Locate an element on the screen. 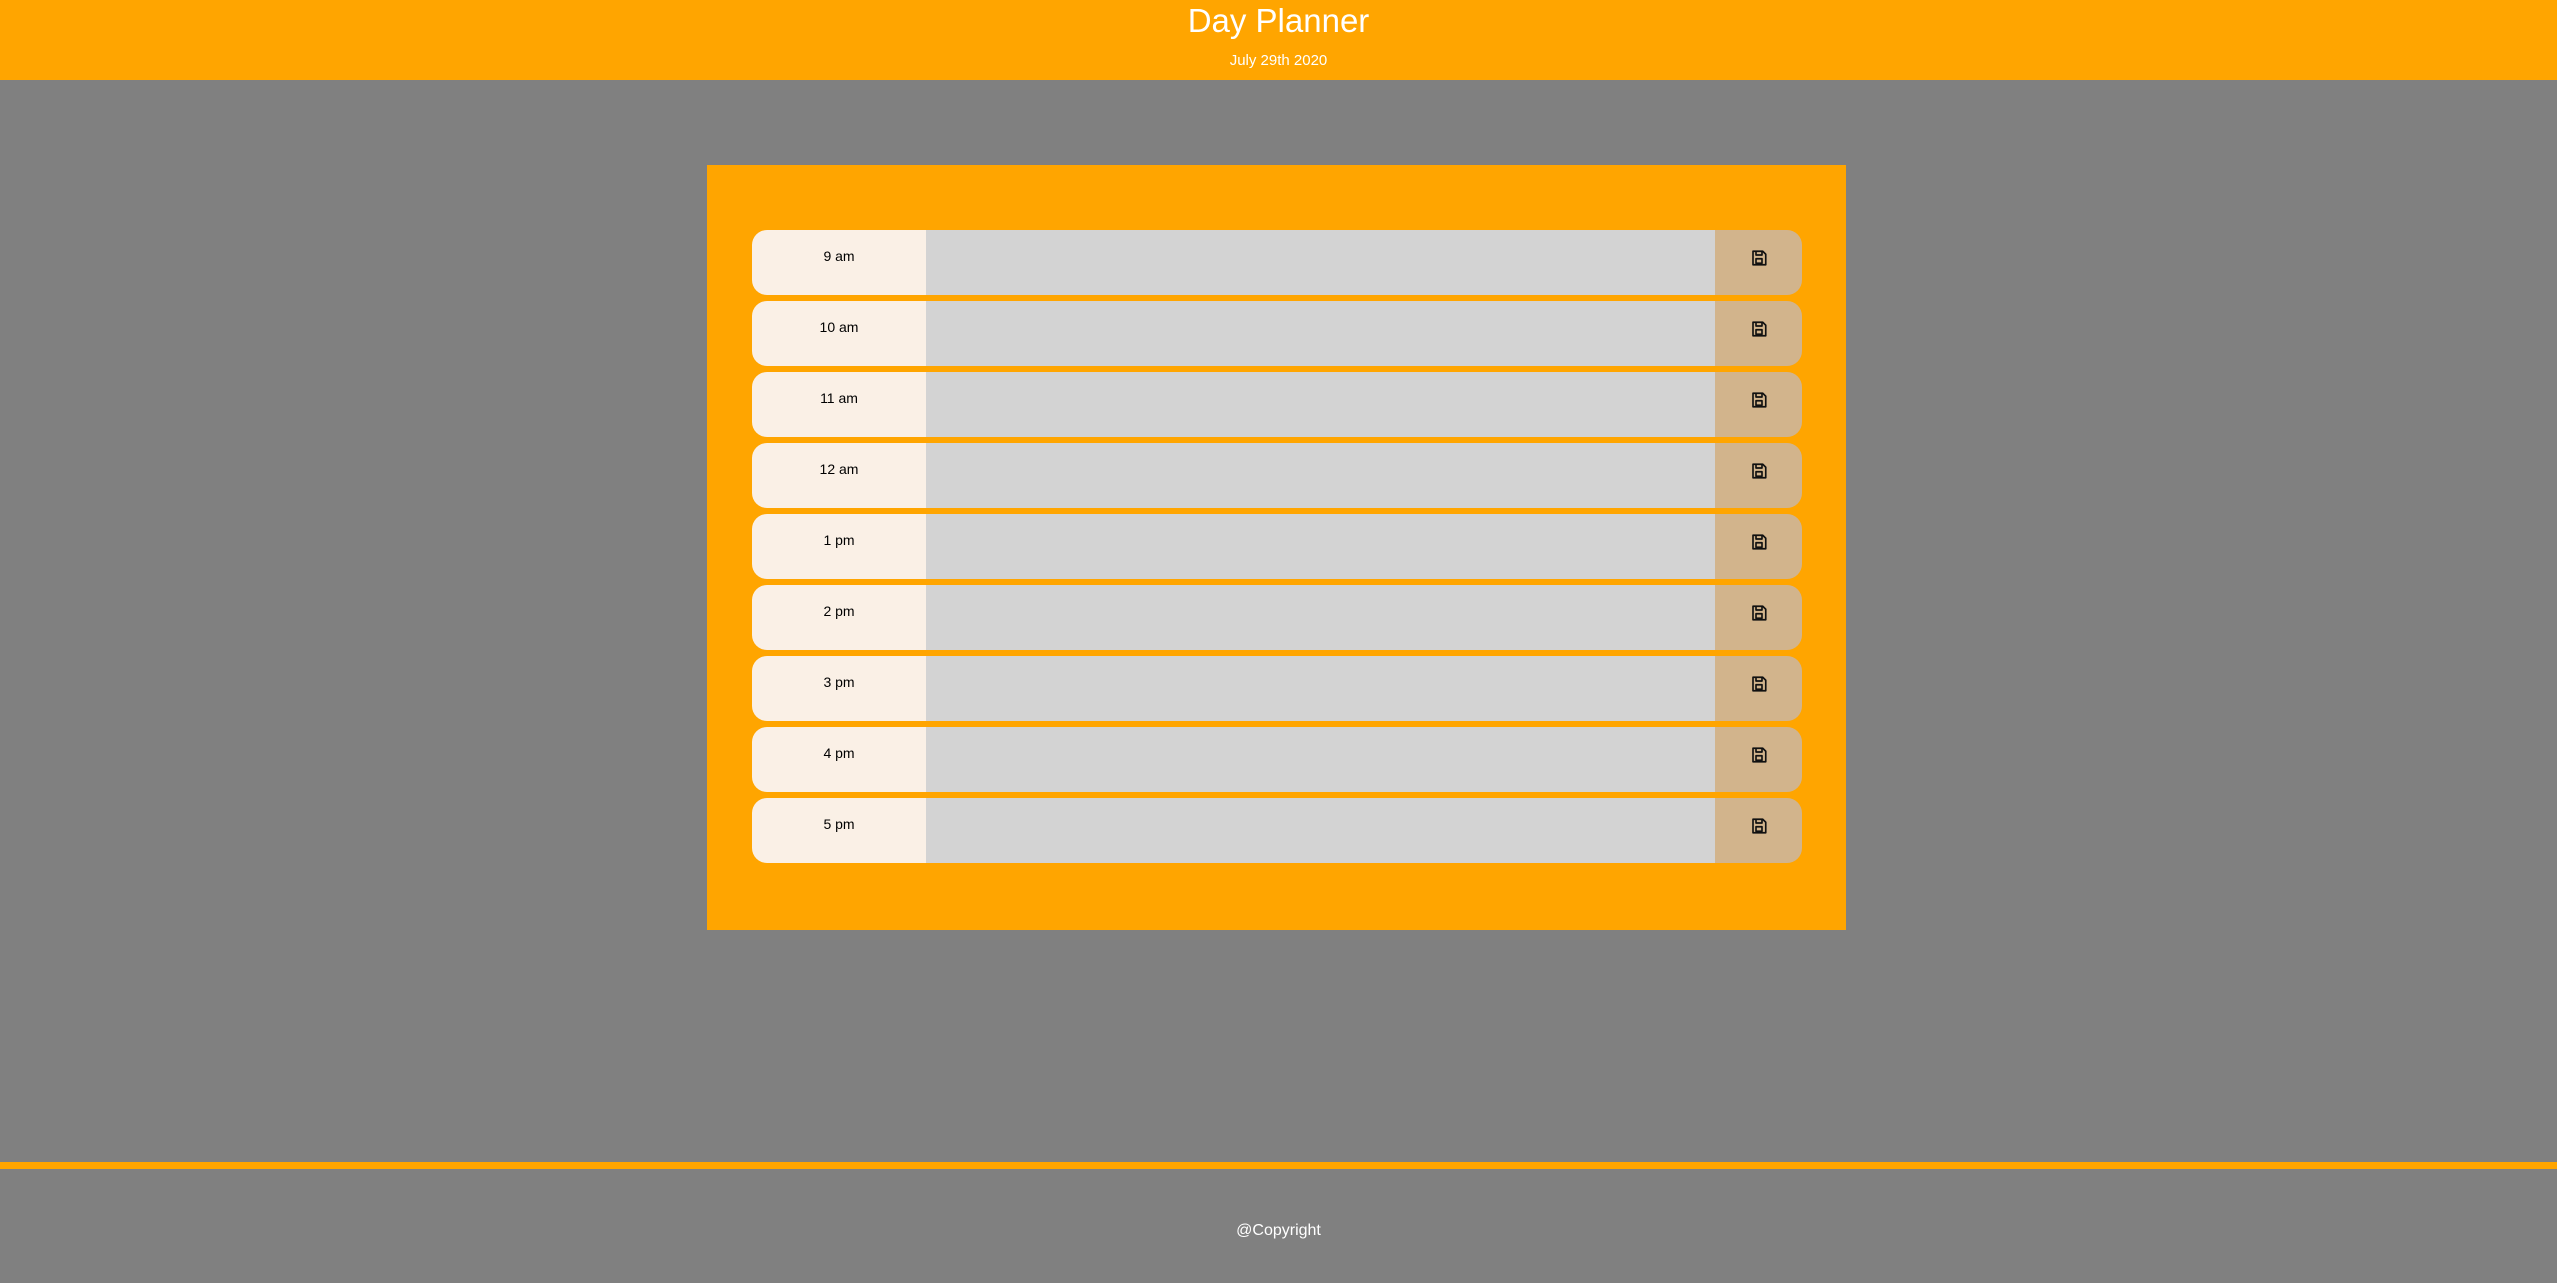 This screenshot has width=2557, height=1283. time-block-row: 12 am is located at coordinates (1277, 475).